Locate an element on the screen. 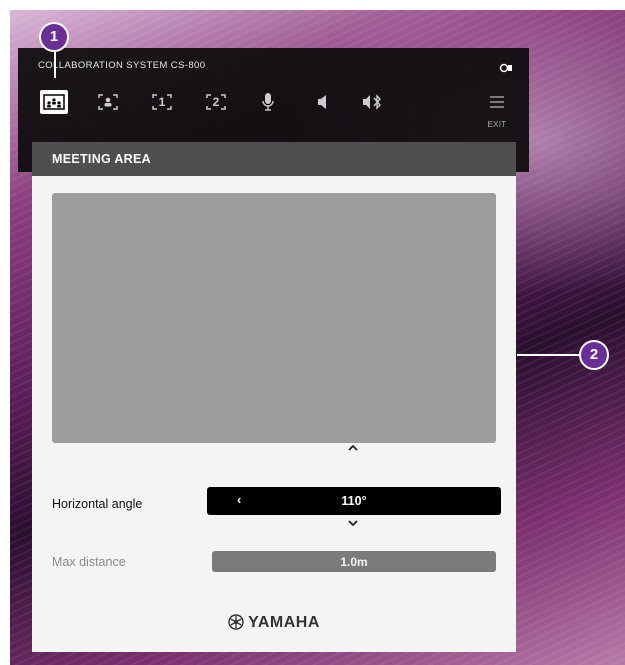 The image size is (625, 665). speaker-framing-button is located at coordinates (108, 102).